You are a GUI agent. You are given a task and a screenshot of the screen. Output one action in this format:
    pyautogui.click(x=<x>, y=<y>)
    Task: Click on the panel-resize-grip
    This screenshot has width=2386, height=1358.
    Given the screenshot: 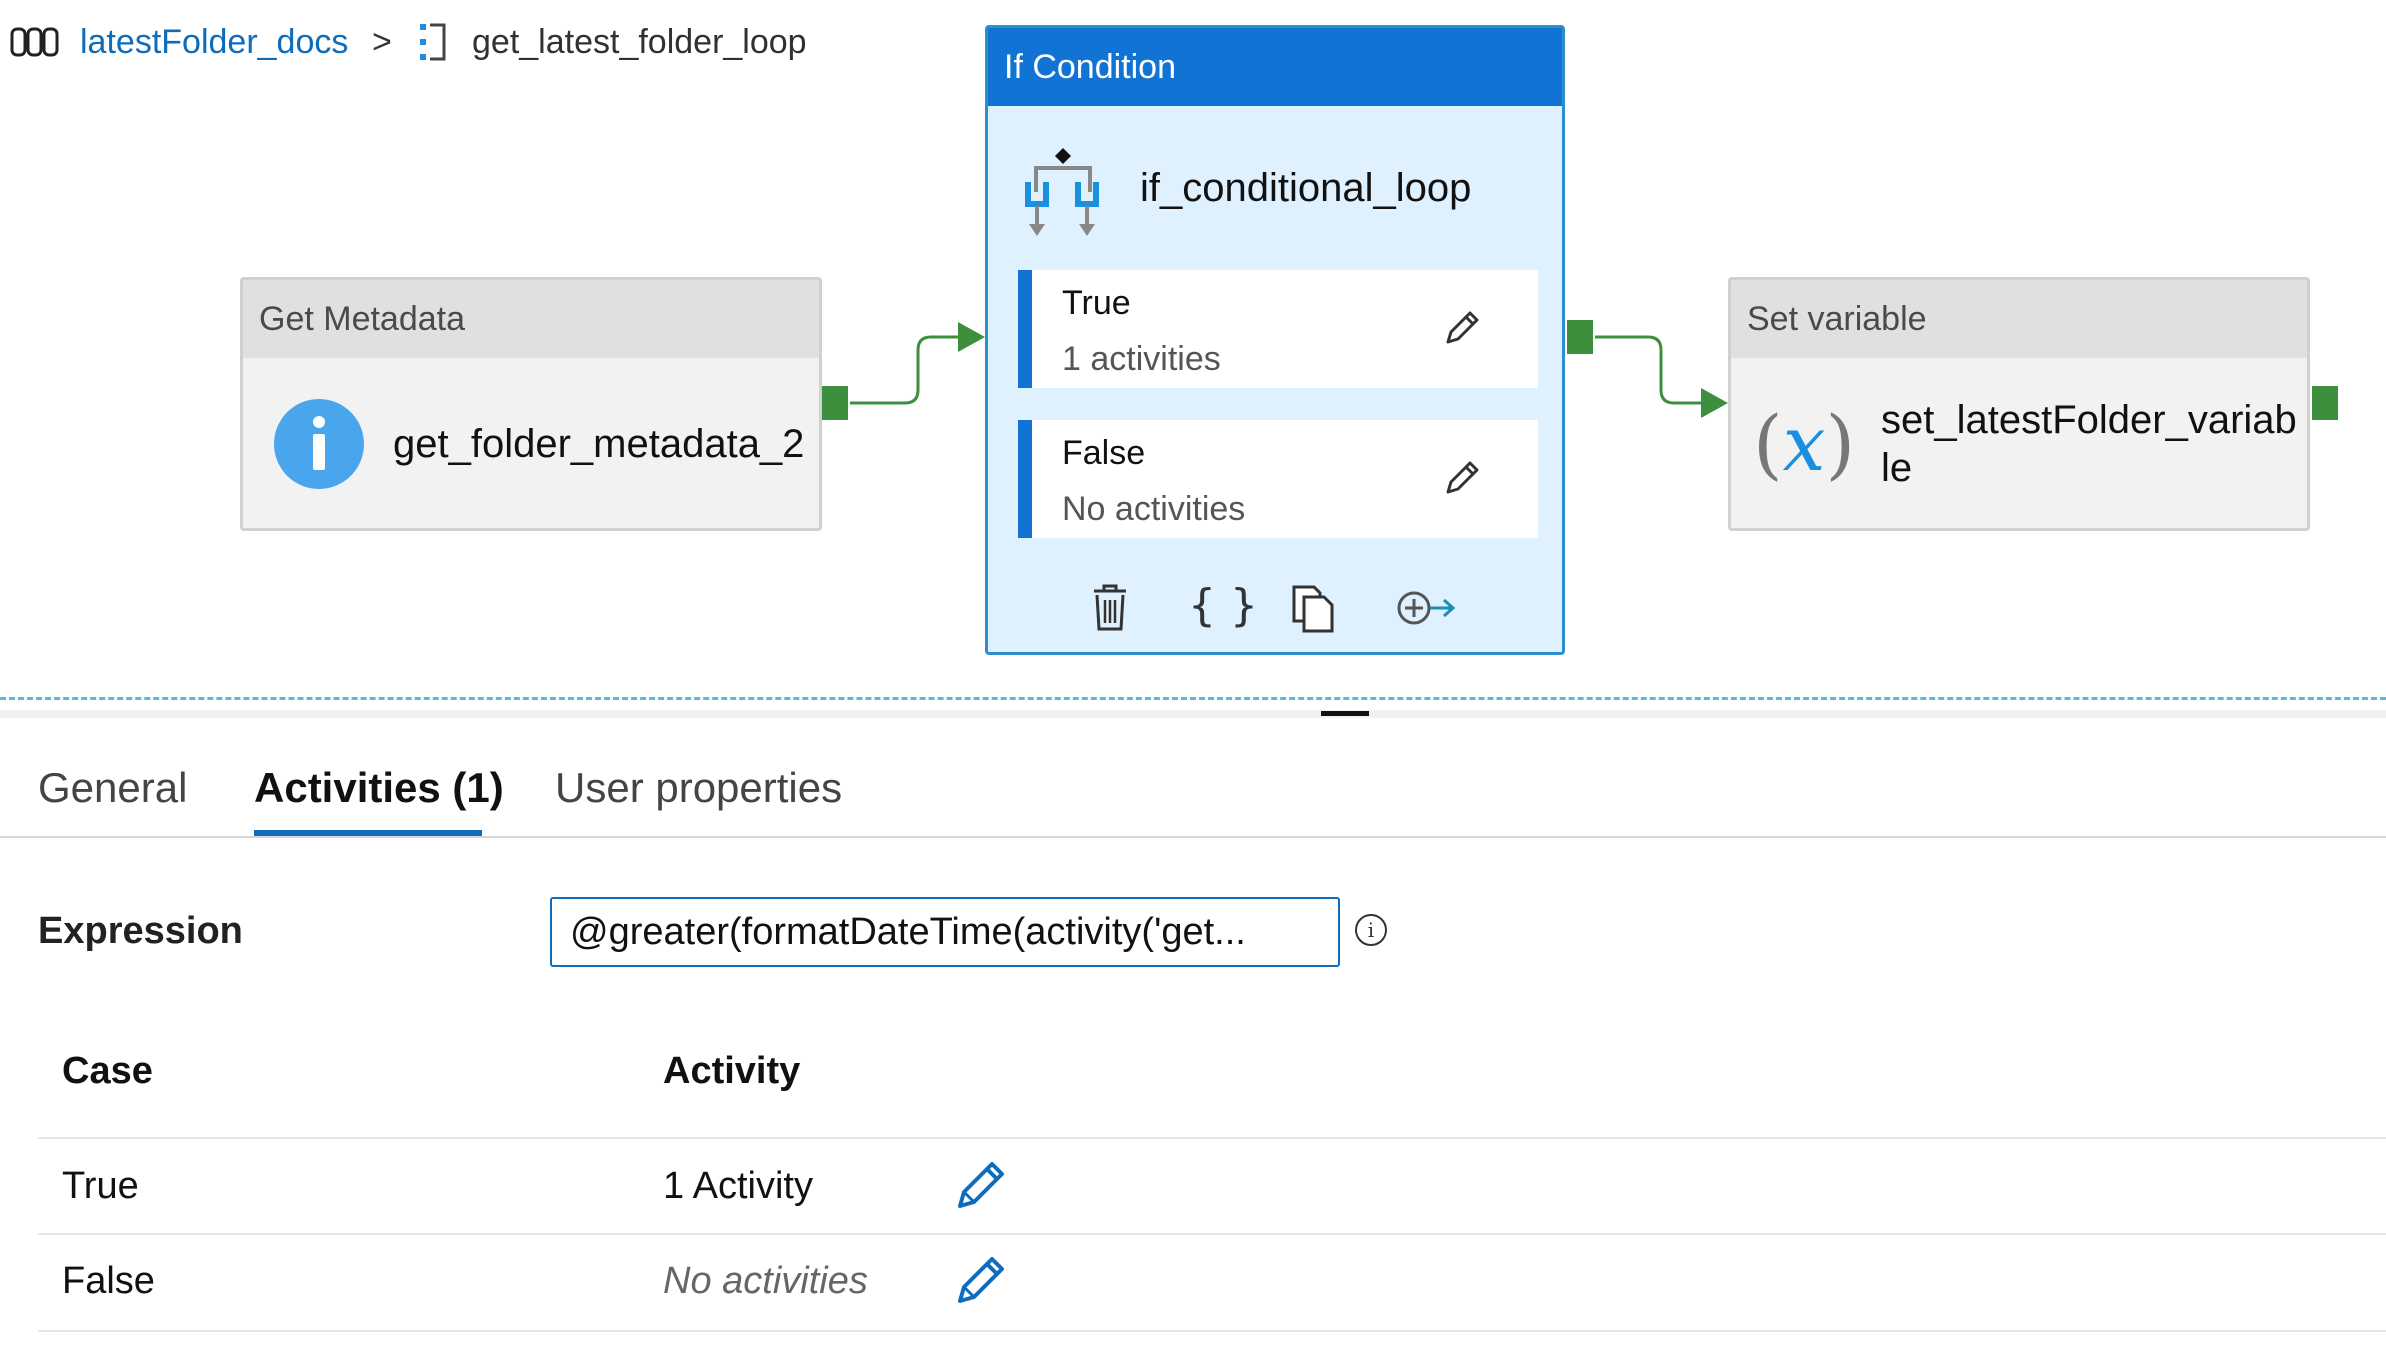 What is the action you would take?
    pyautogui.click(x=1345, y=713)
    